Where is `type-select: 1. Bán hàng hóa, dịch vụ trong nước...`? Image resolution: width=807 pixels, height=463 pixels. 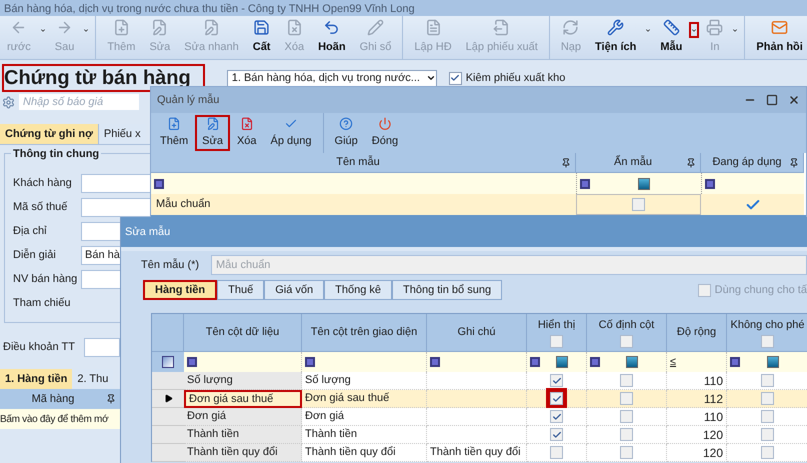 type-select: 1. Bán hàng hóa, dịch vụ trong nước... is located at coordinates (331, 78).